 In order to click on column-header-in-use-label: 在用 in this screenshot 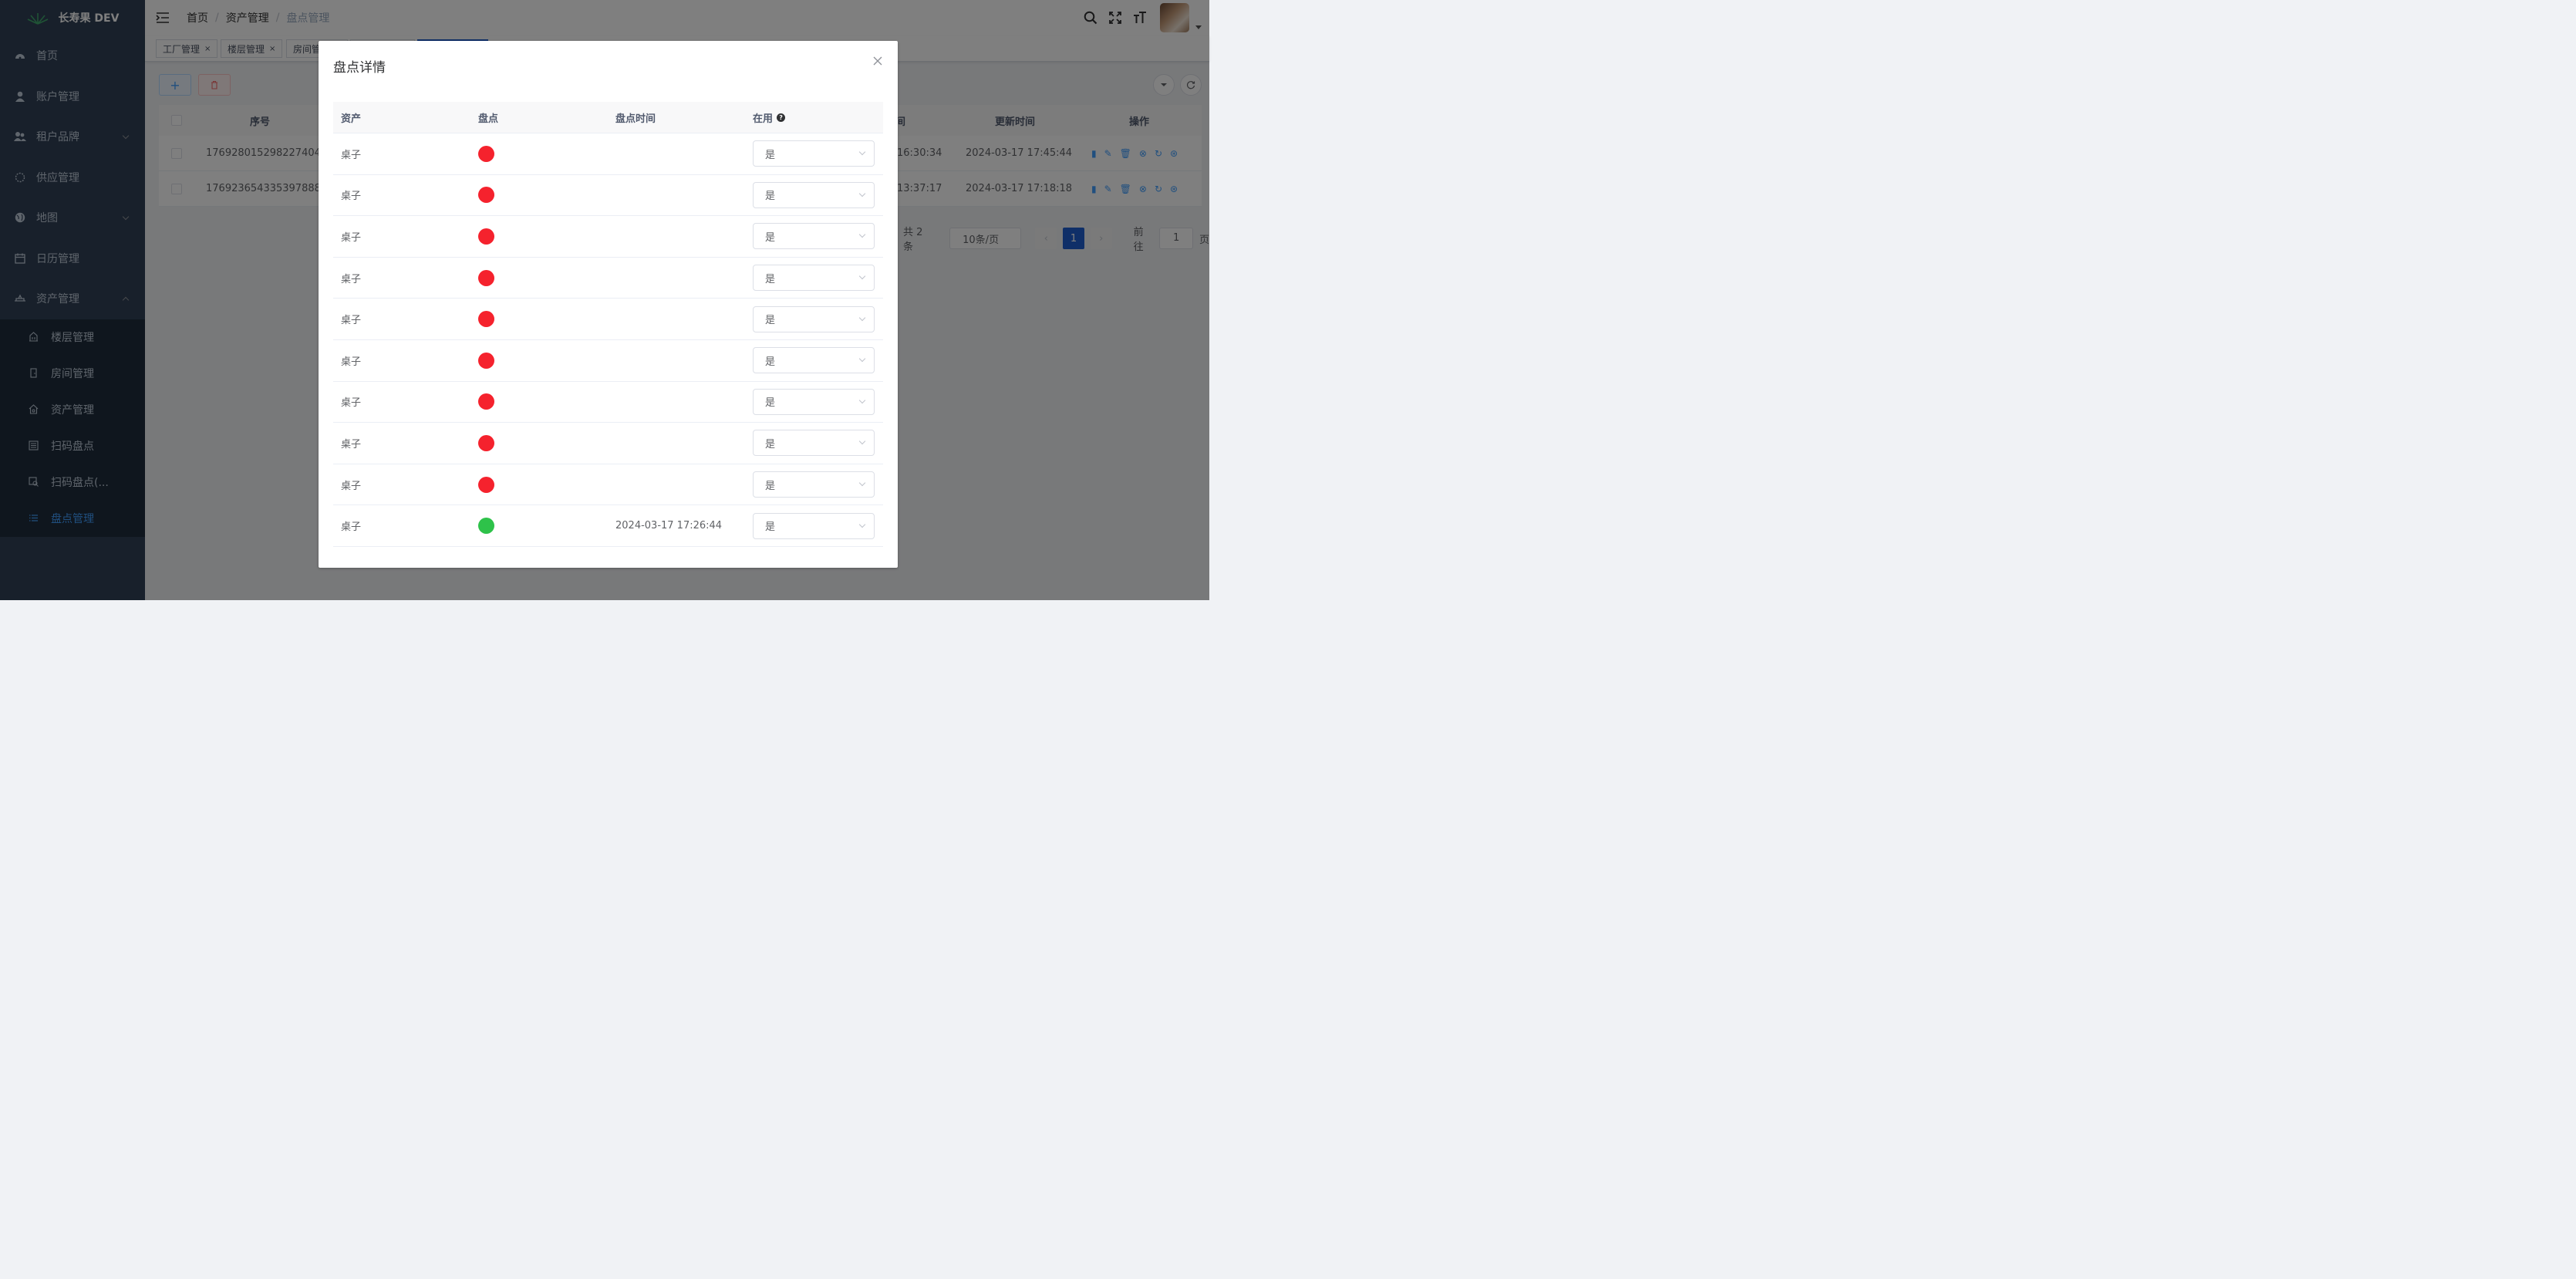, I will do `click(763, 119)`.